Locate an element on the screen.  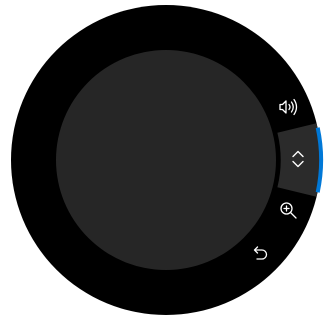
menu-item-zoom is located at coordinates (288, 210).